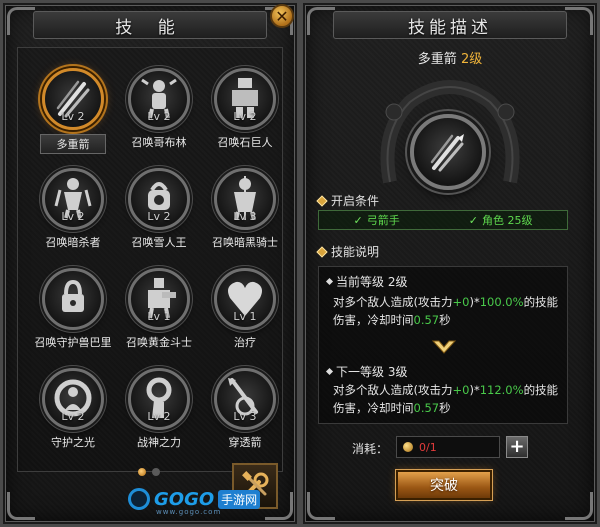 The image size is (600, 527). Describe the element at coordinates (448, 447) in the screenshot. I see `cost-box: 0/1` at that location.